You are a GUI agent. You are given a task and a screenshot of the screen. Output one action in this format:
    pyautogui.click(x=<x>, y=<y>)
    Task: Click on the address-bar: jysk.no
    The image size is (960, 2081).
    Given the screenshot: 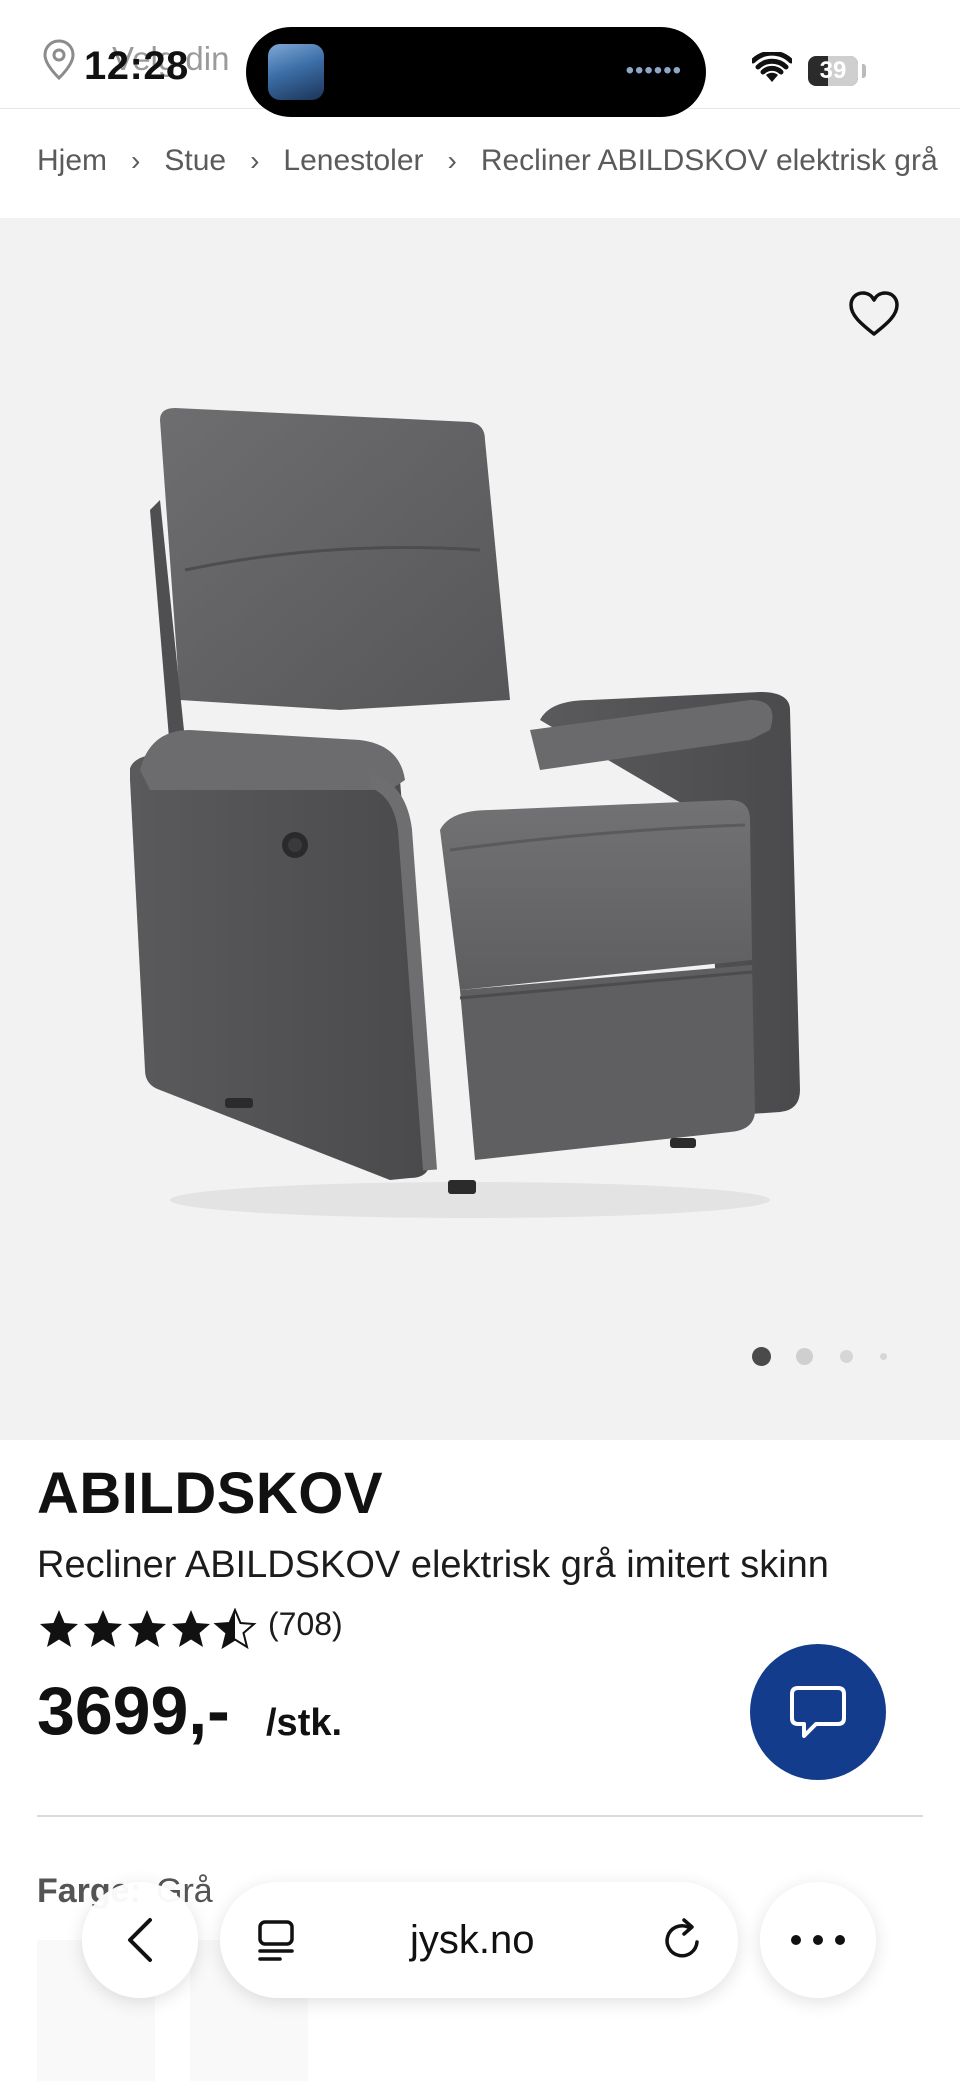 What is the action you would take?
    pyautogui.click(x=479, y=1940)
    